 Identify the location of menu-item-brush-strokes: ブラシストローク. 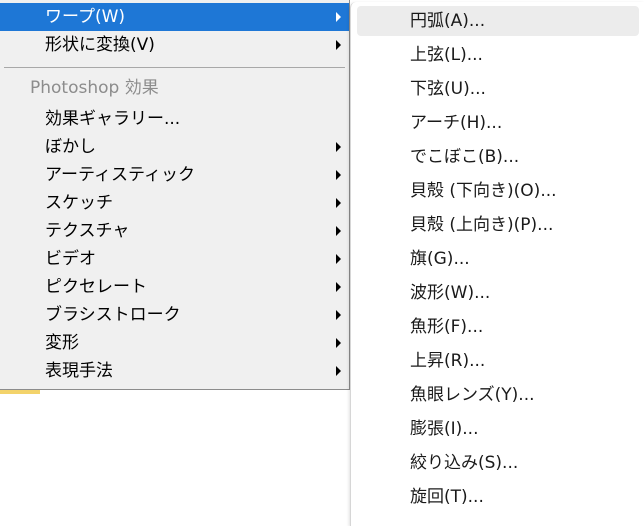
(174, 315).